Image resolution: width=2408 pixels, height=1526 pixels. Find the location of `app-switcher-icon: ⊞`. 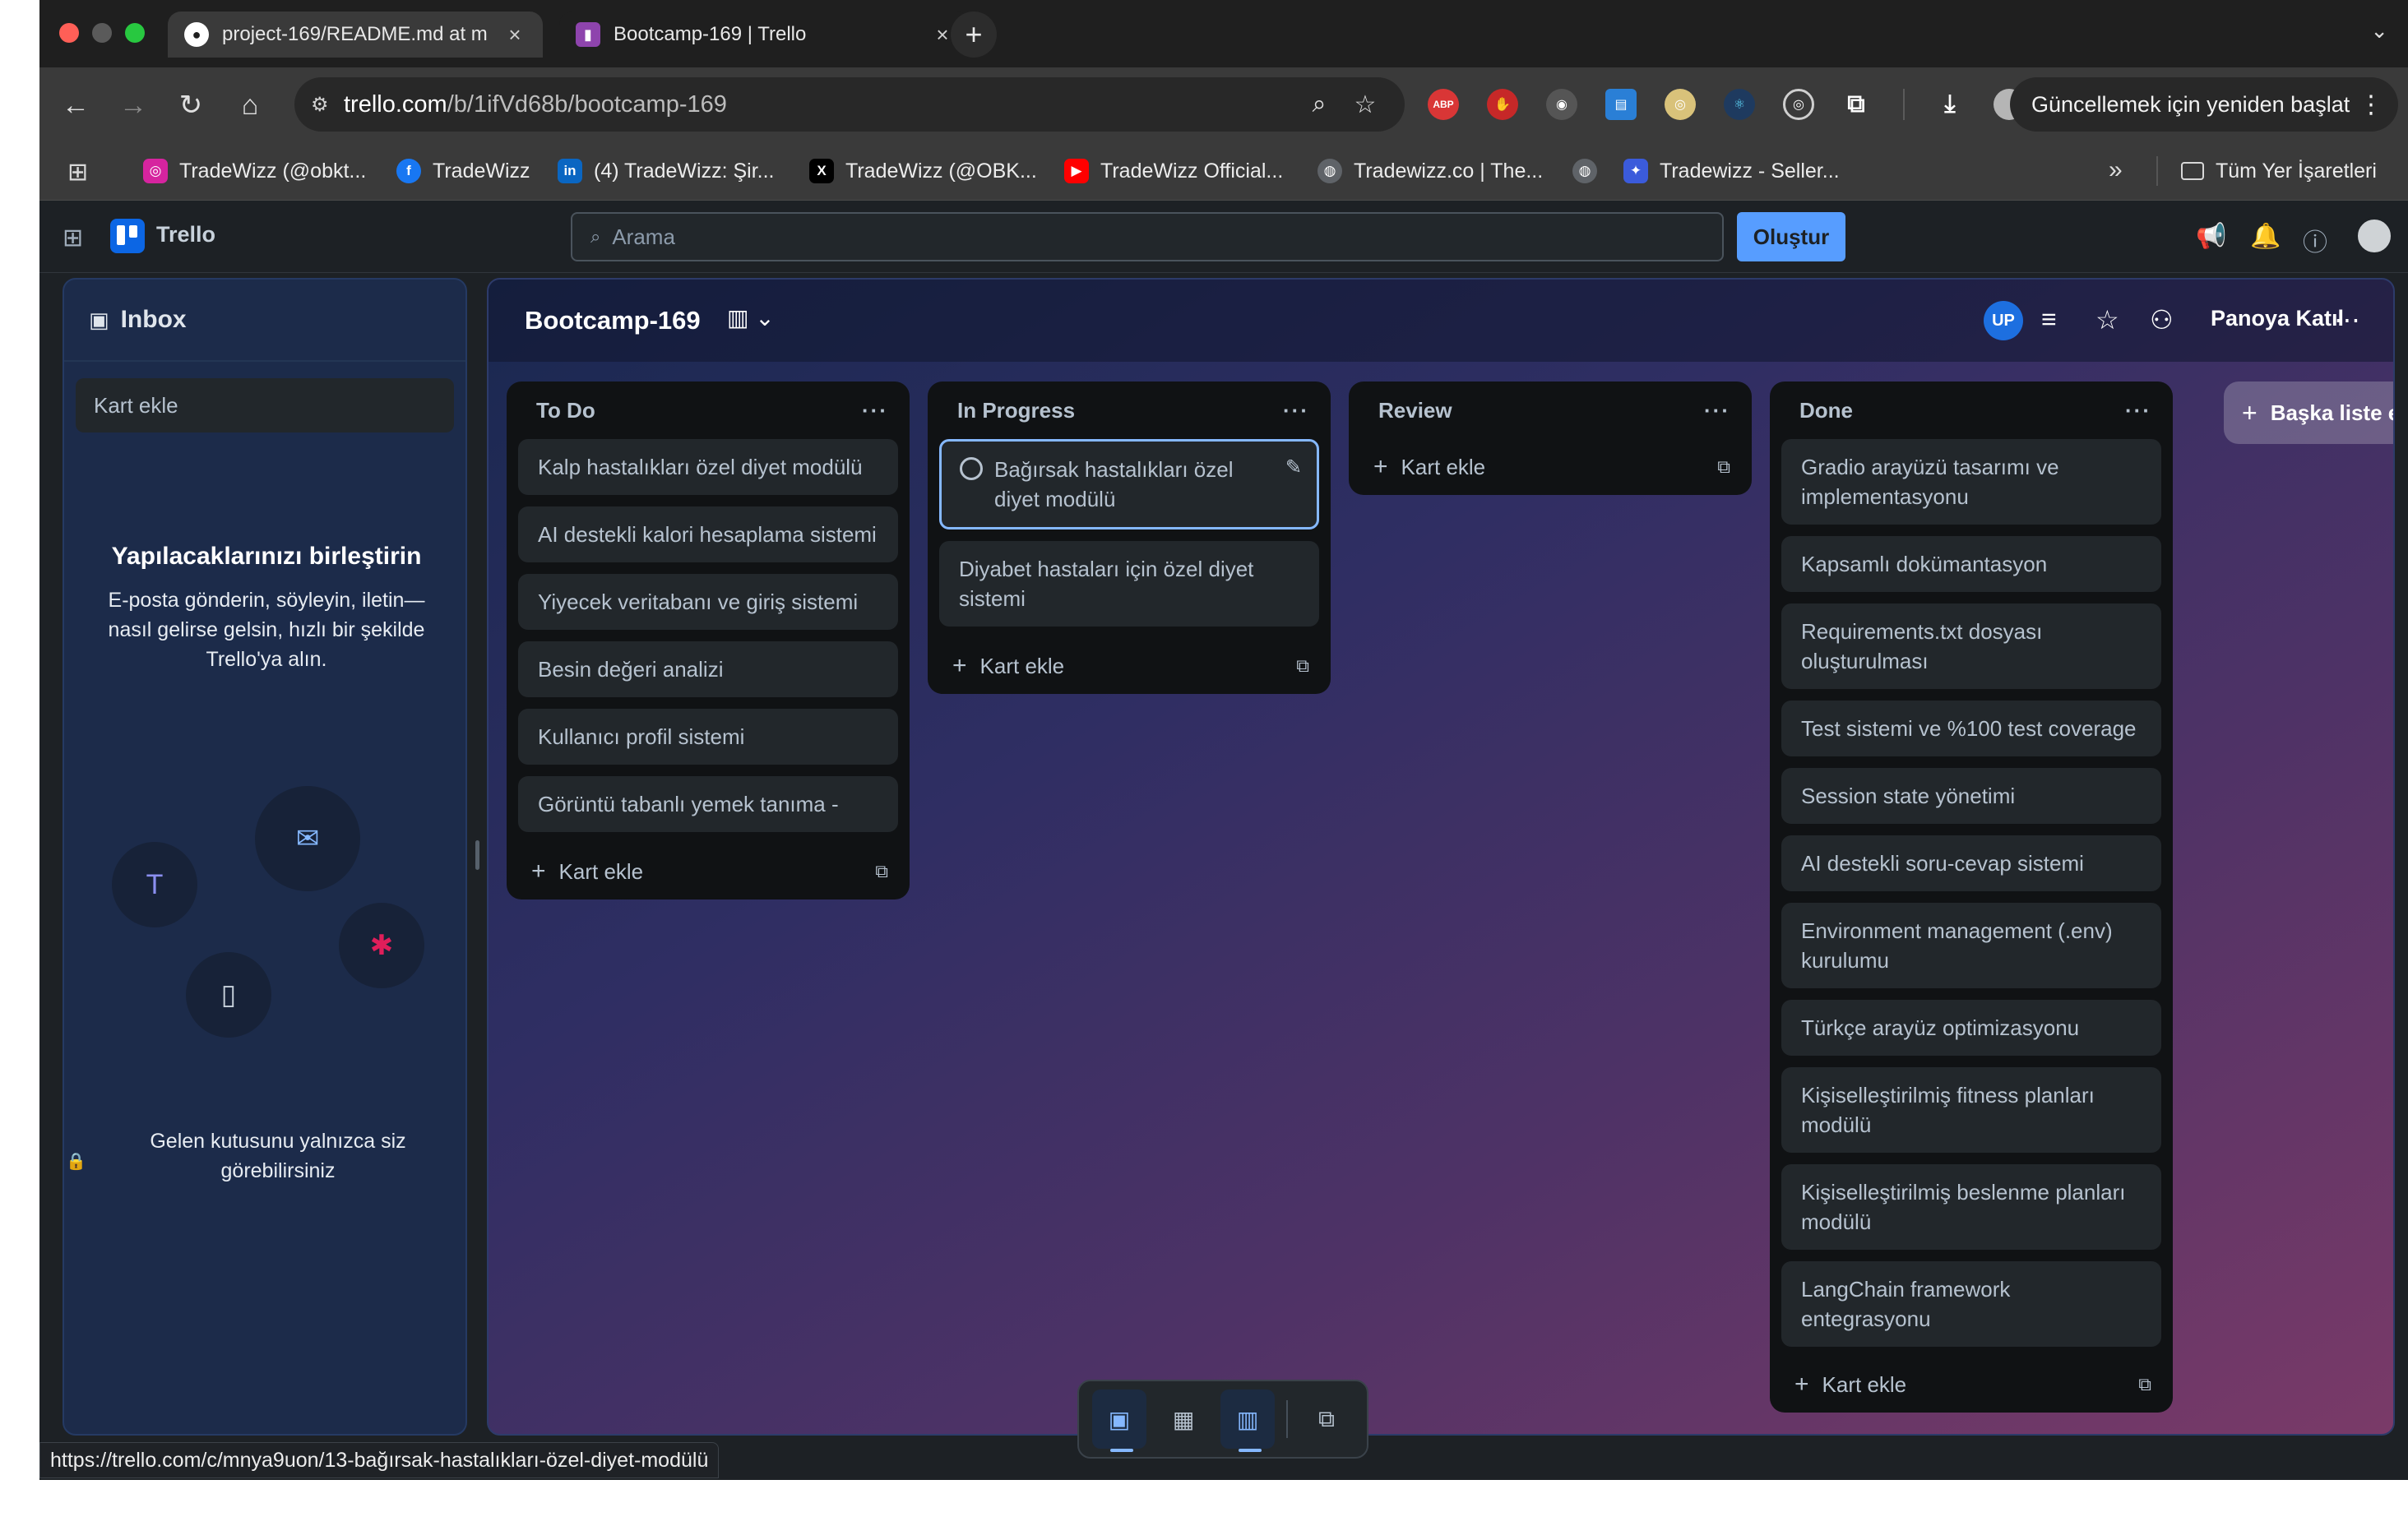

app-switcher-icon: ⊞ is located at coordinates (73, 238).